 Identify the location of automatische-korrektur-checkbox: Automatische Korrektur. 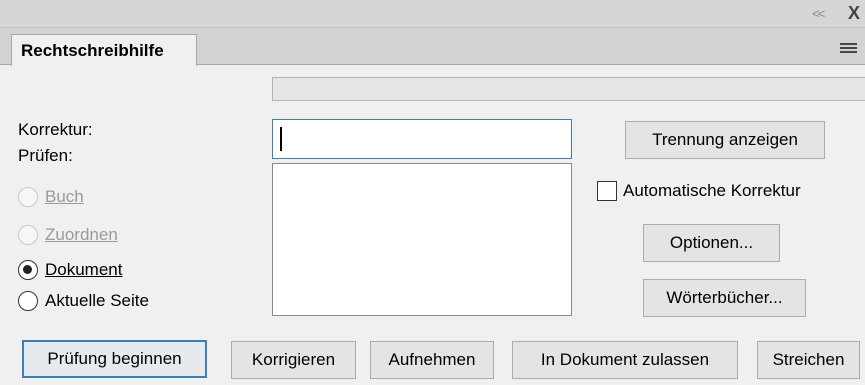
(699, 191).